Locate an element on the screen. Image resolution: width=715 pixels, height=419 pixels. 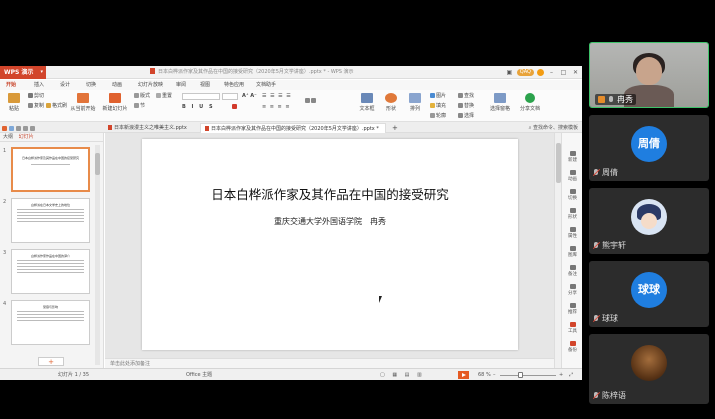
shapes-button: 形状 is located at coordinates (391, 102).